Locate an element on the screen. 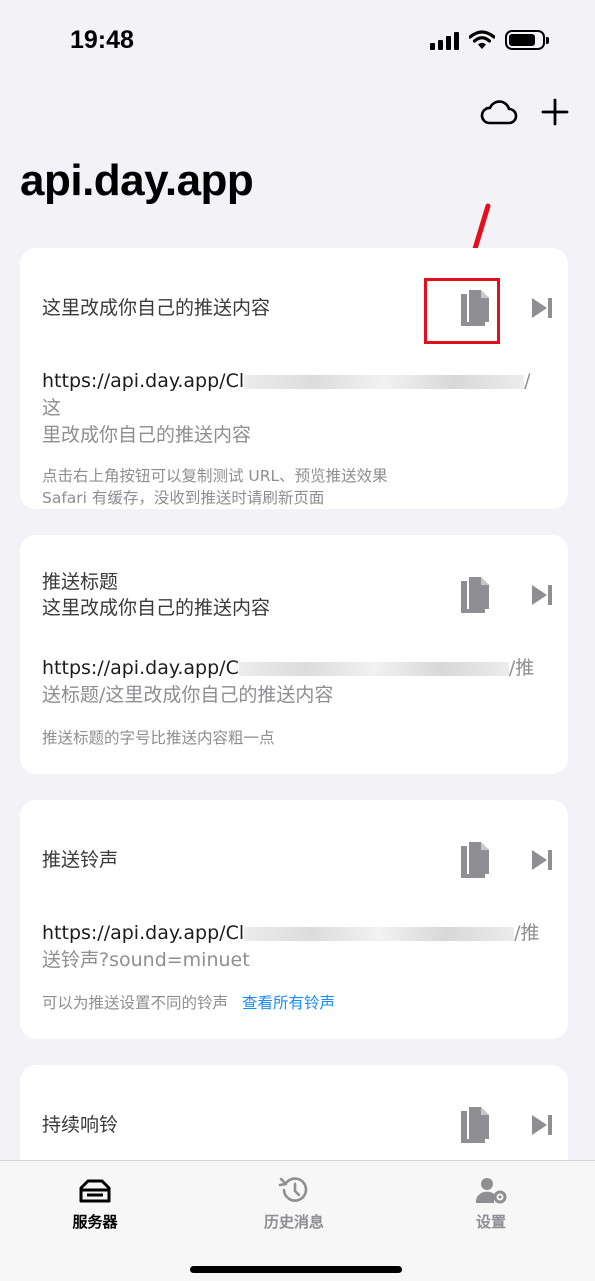 This screenshot has width=595, height=1281. tab-server: 服务器 is located at coordinates (95, 1203).